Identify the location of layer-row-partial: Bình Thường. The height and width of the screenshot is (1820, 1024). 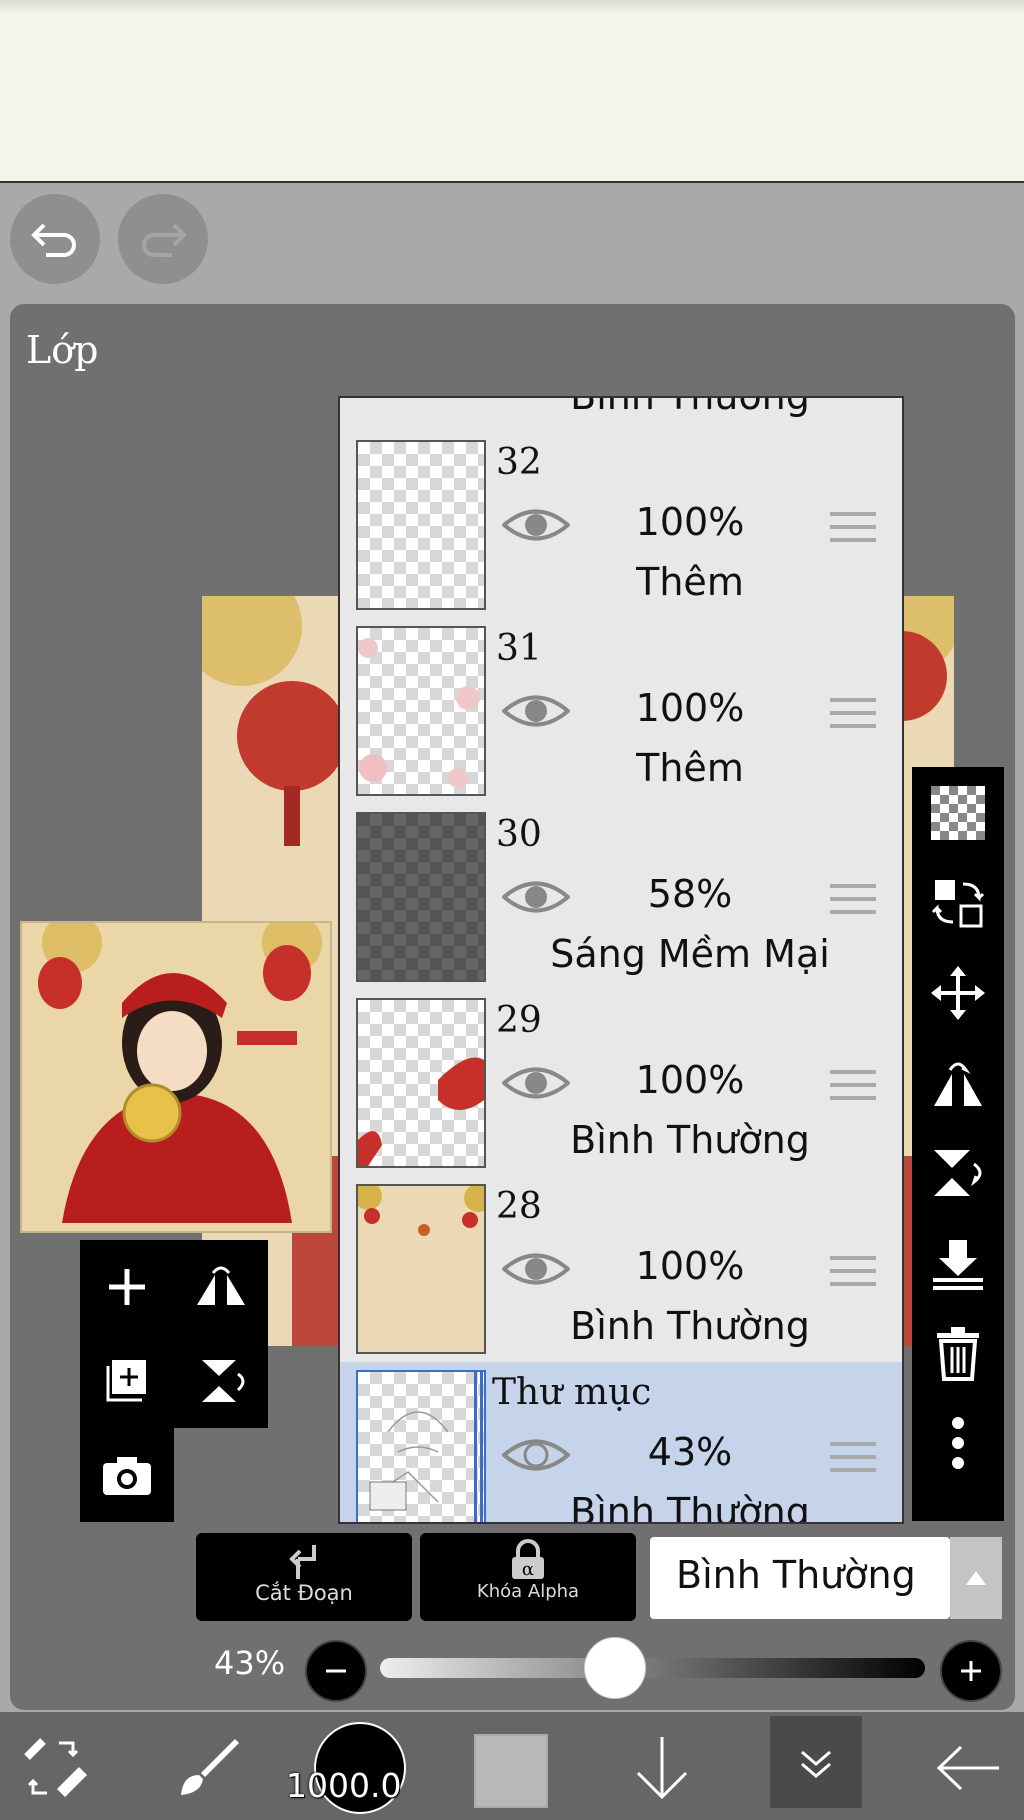
(621, 415).